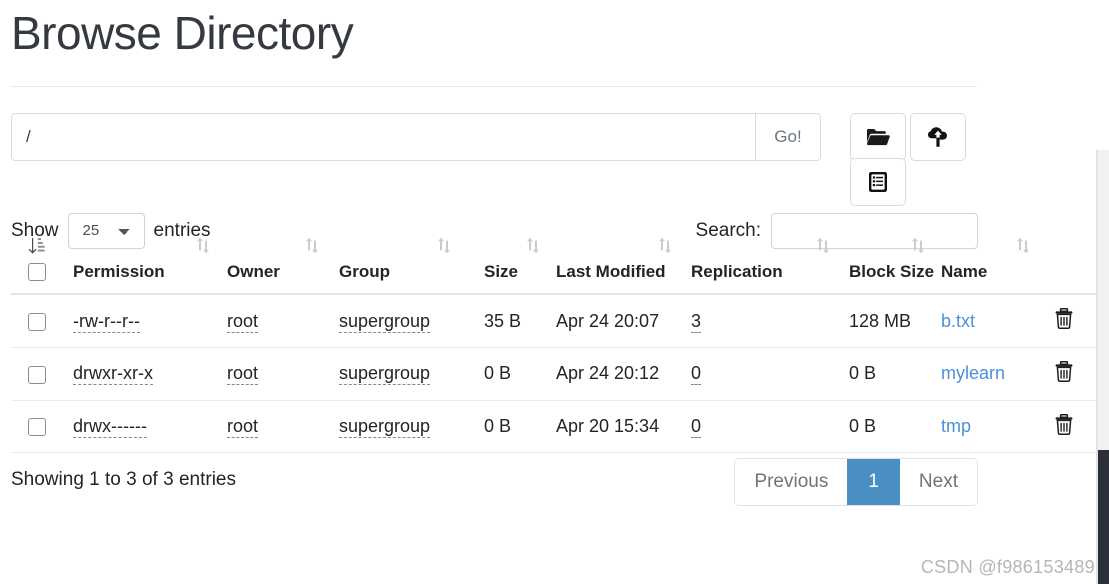 Image resolution: width=1109 pixels, height=584 pixels. What do you see at coordinates (501, 271) in the screenshot?
I see `column-header-label: Size` at bounding box center [501, 271].